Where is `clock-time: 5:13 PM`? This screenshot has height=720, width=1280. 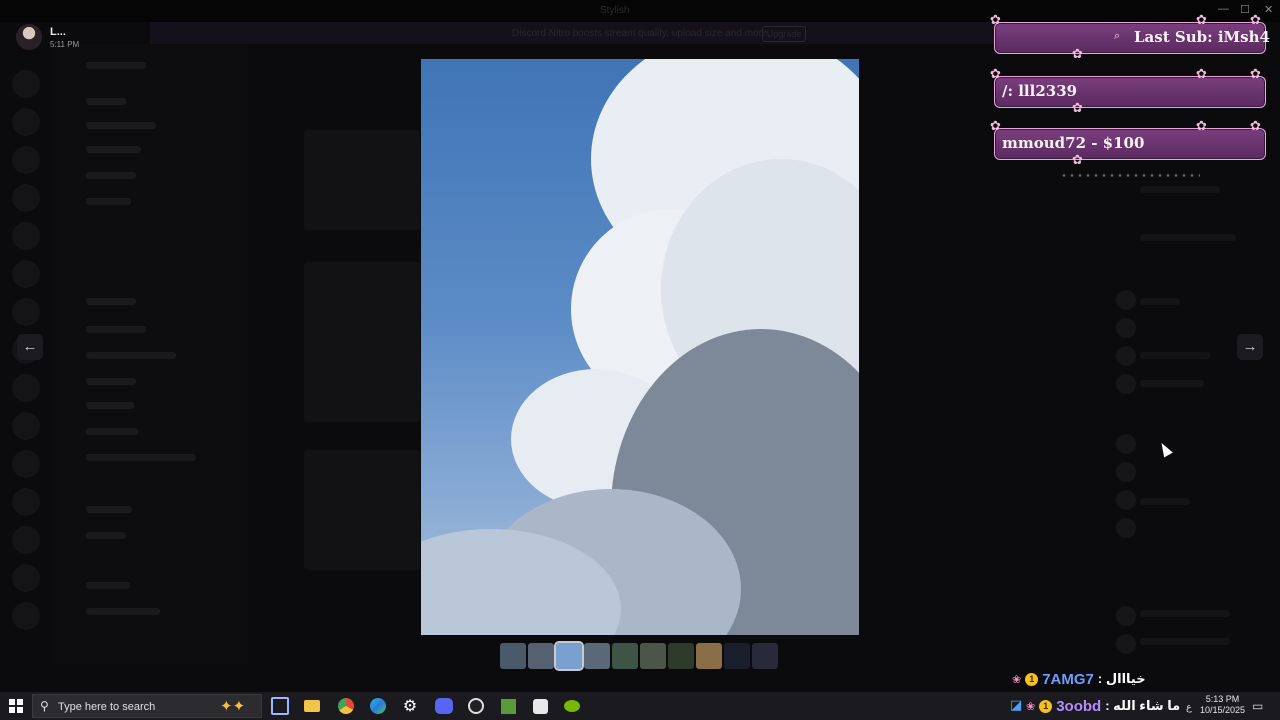 clock-time: 5:13 PM is located at coordinates (1222, 699).